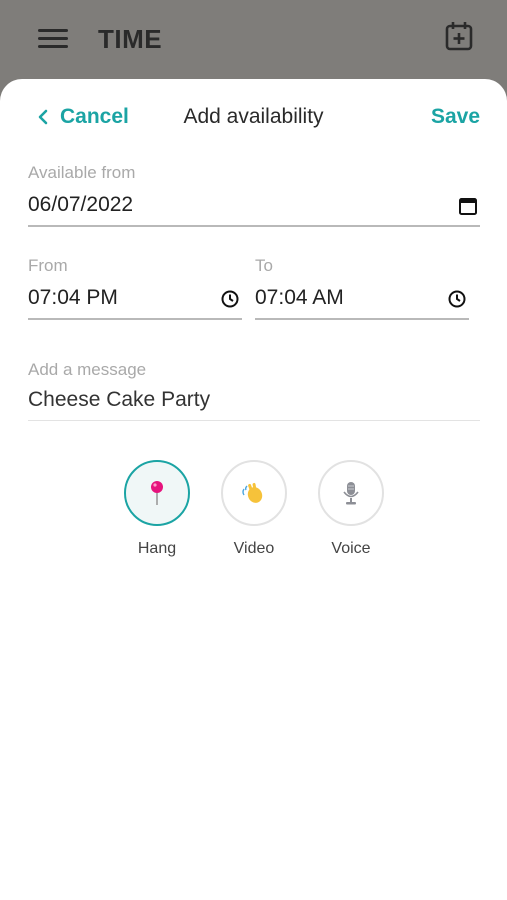 The width and height of the screenshot is (507, 900). What do you see at coordinates (253, 119) in the screenshot?
I see `sheet-header: Add availability Cancel Save` at bounding box center [253, 119].